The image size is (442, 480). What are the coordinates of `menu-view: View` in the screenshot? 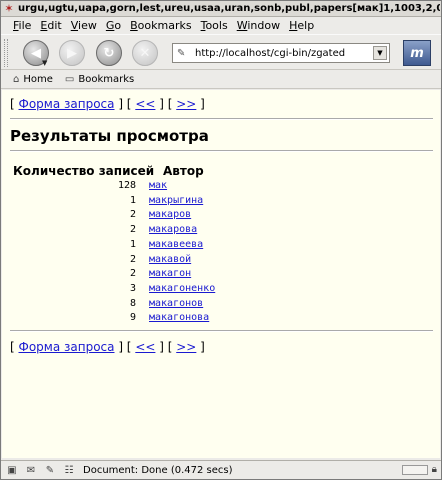 It's located at (84, 25).